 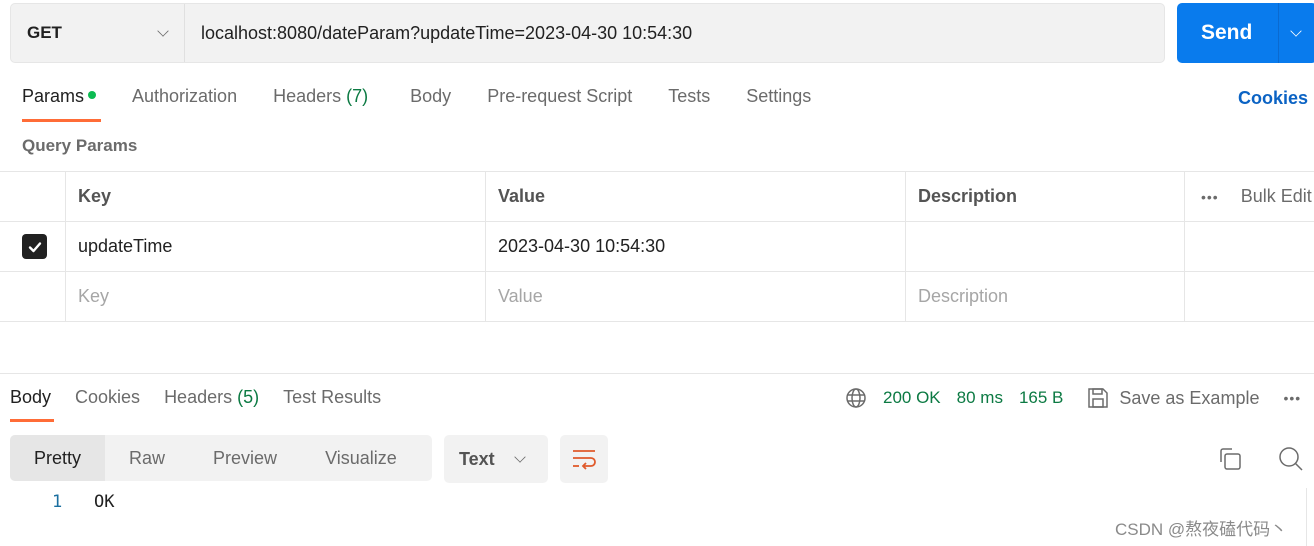 What do you see at coordinates (147, 458) in the screenshot?
I see `view-raw: Raw` at bounding box center [147, 458].